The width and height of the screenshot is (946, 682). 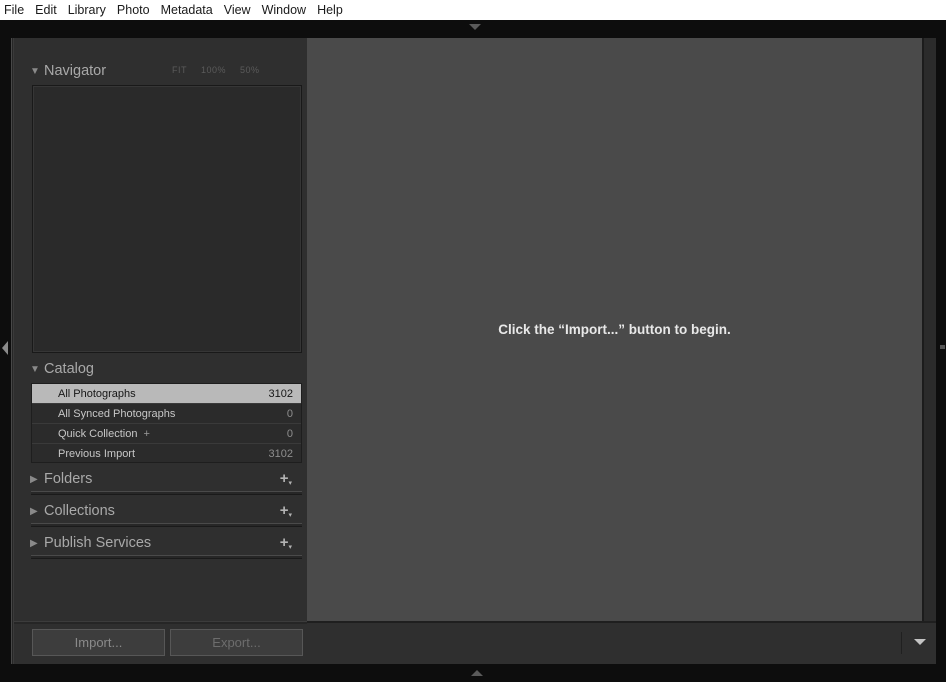 I want to click on menu-edit: Edit, so click(x=46, y=10).